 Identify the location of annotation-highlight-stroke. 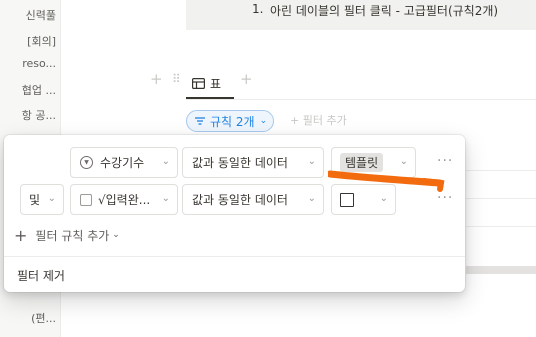
(386, 181).